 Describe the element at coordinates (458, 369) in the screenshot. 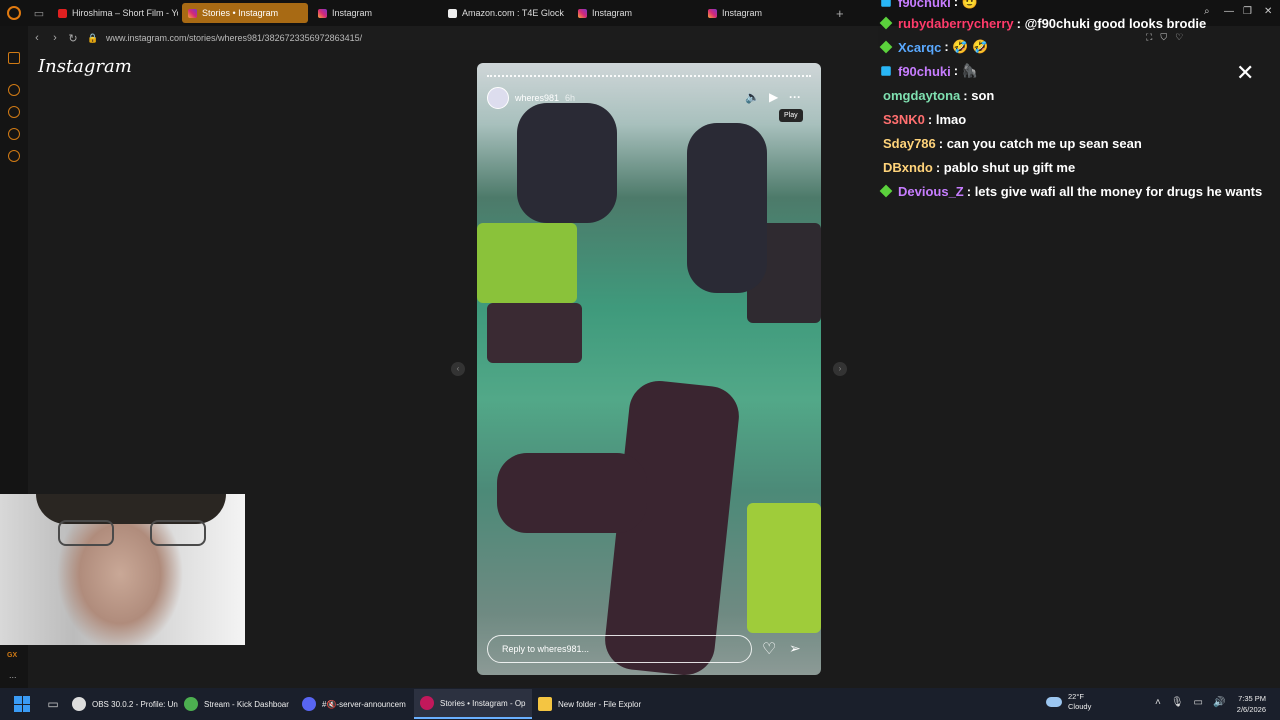

I see `previous-story-button: ‹` at that location.